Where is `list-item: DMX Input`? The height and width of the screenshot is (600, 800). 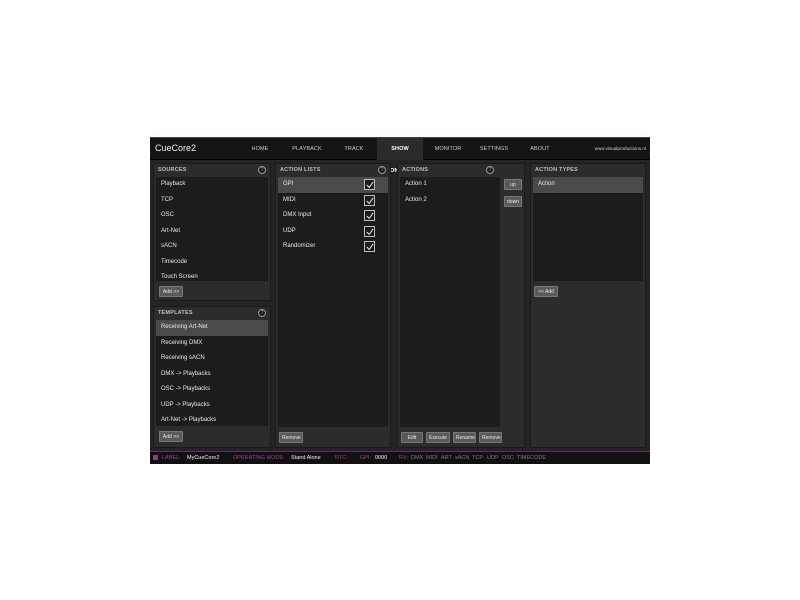 list-item: DMX Input is located at coordinates (333, 216).